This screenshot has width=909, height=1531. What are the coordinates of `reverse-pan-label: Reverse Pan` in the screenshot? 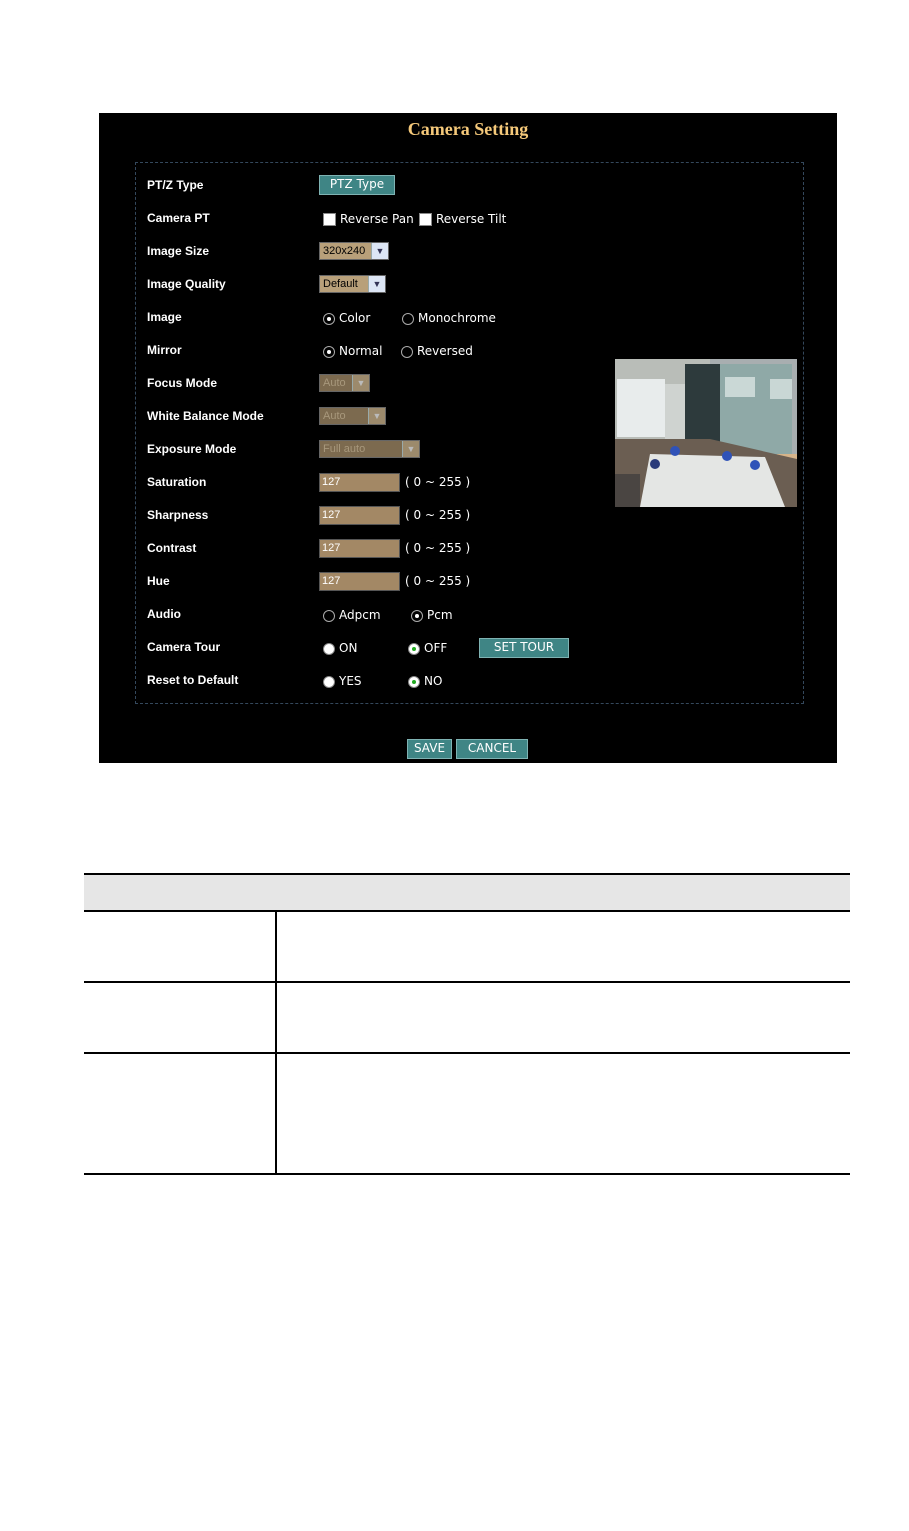 It's located at (377, 219).